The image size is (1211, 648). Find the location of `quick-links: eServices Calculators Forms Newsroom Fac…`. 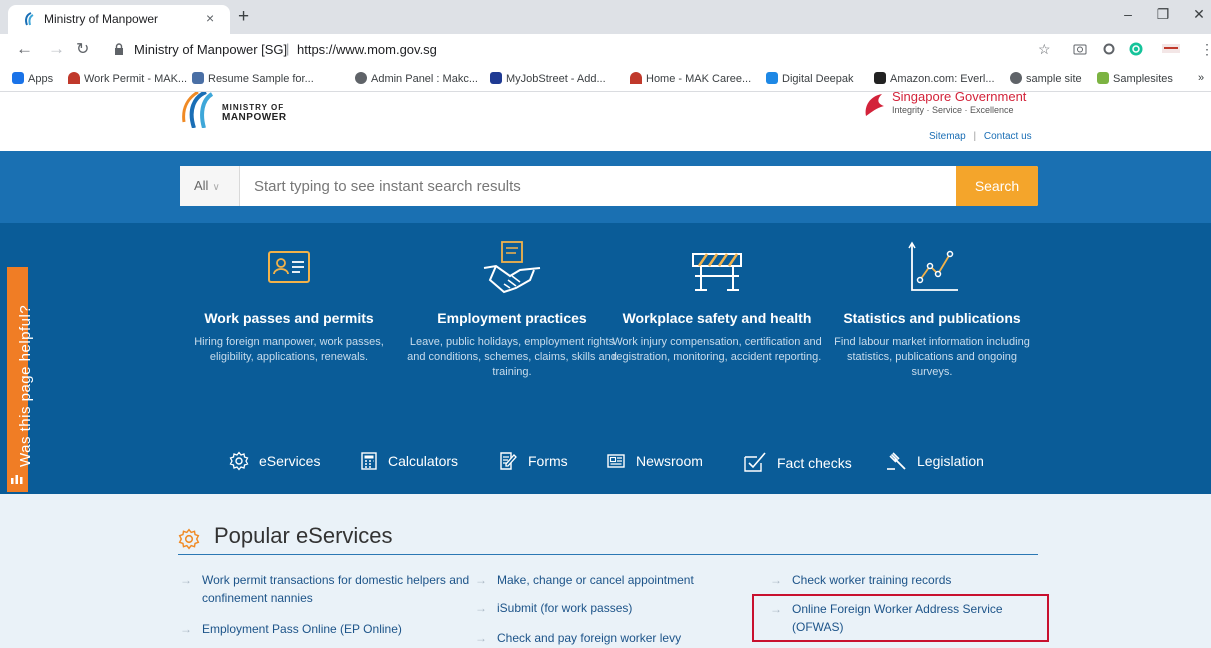

quick-links: eServices Calculators Forms Newsroom Fac… is located at coordinates (605, 462).